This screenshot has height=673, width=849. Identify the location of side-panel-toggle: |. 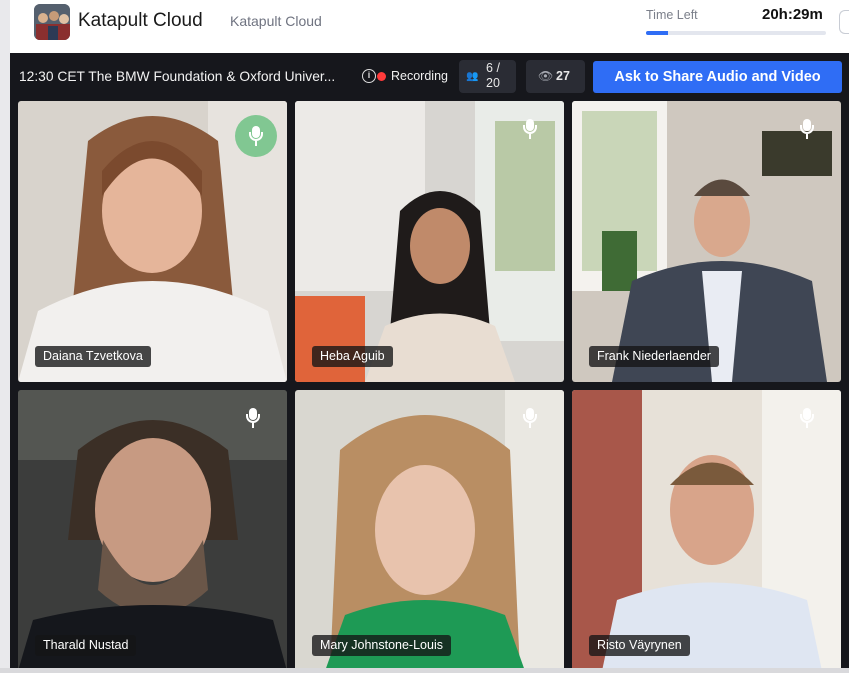
(844, 22).